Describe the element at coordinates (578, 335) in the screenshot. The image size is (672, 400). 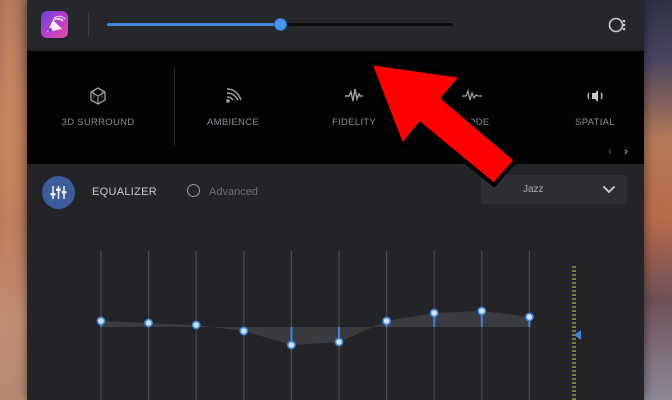
I see `level-marker-icon` at that location.